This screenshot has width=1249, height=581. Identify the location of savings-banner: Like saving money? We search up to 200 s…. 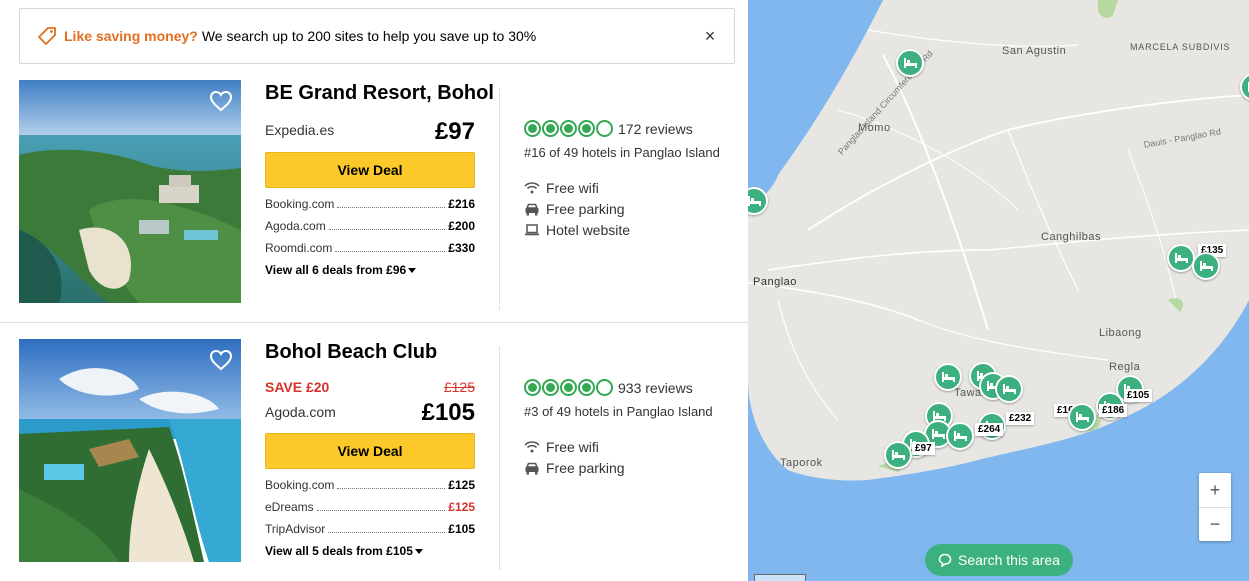
(377, 36).